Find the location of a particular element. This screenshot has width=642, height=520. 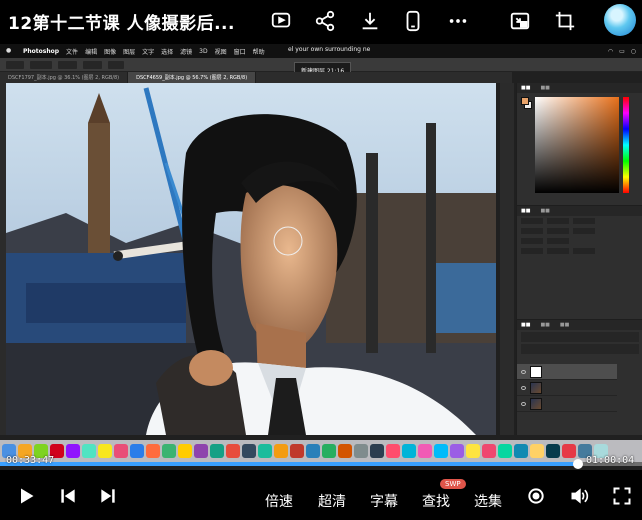

properties-tab: ■■ is located at coordinates (525, 211).